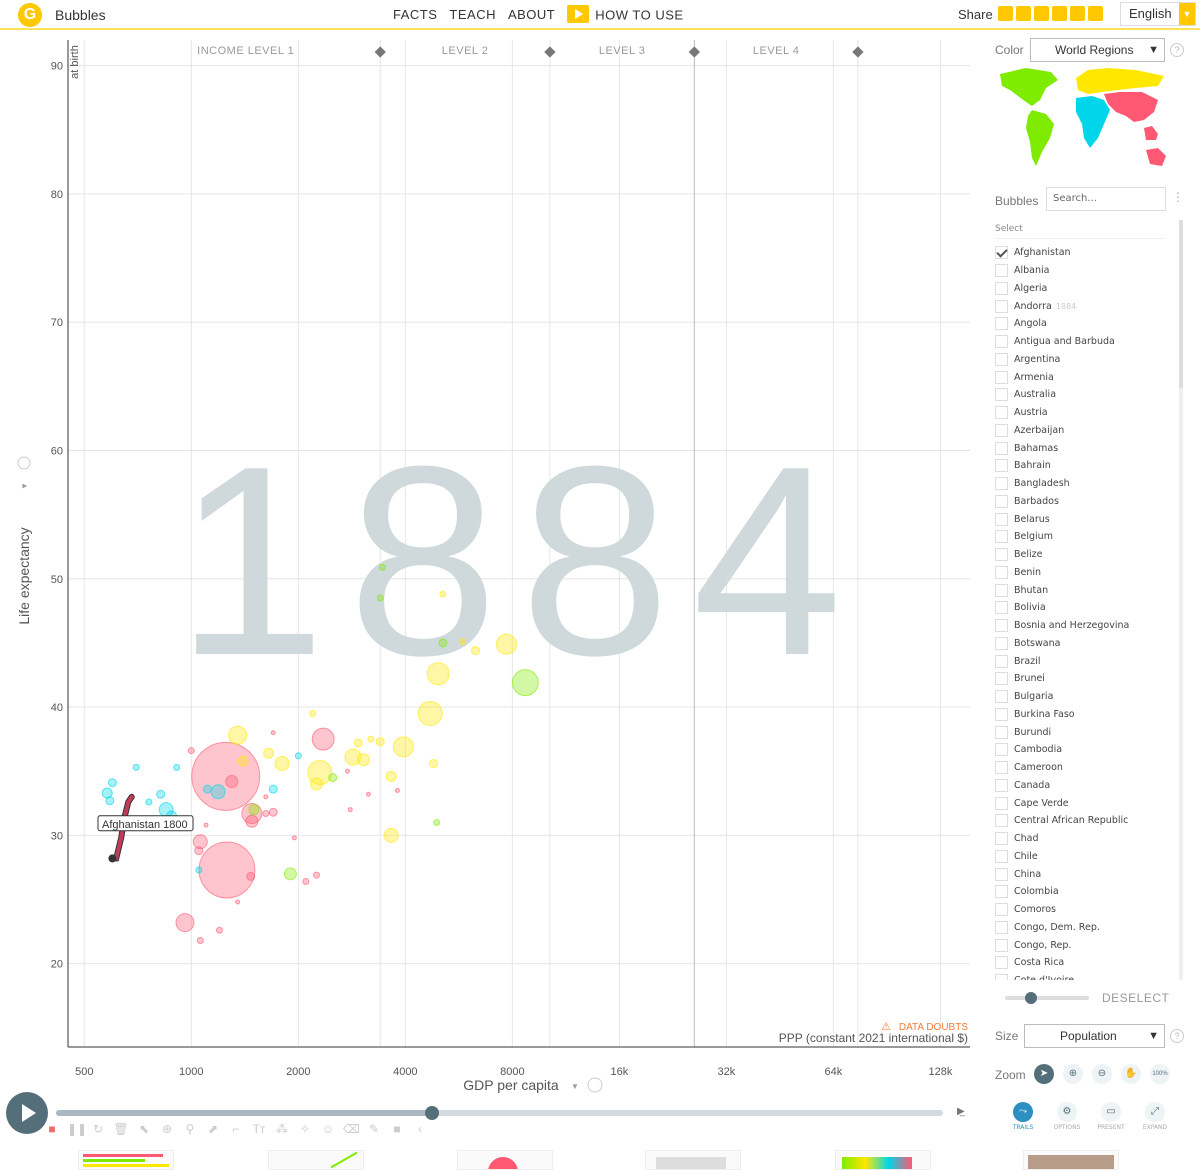 The image size is (1200, 1170). Describe the element at coordinates (236, 1129) in the screenshot. I see `crop-icon: ⌐` at that location.